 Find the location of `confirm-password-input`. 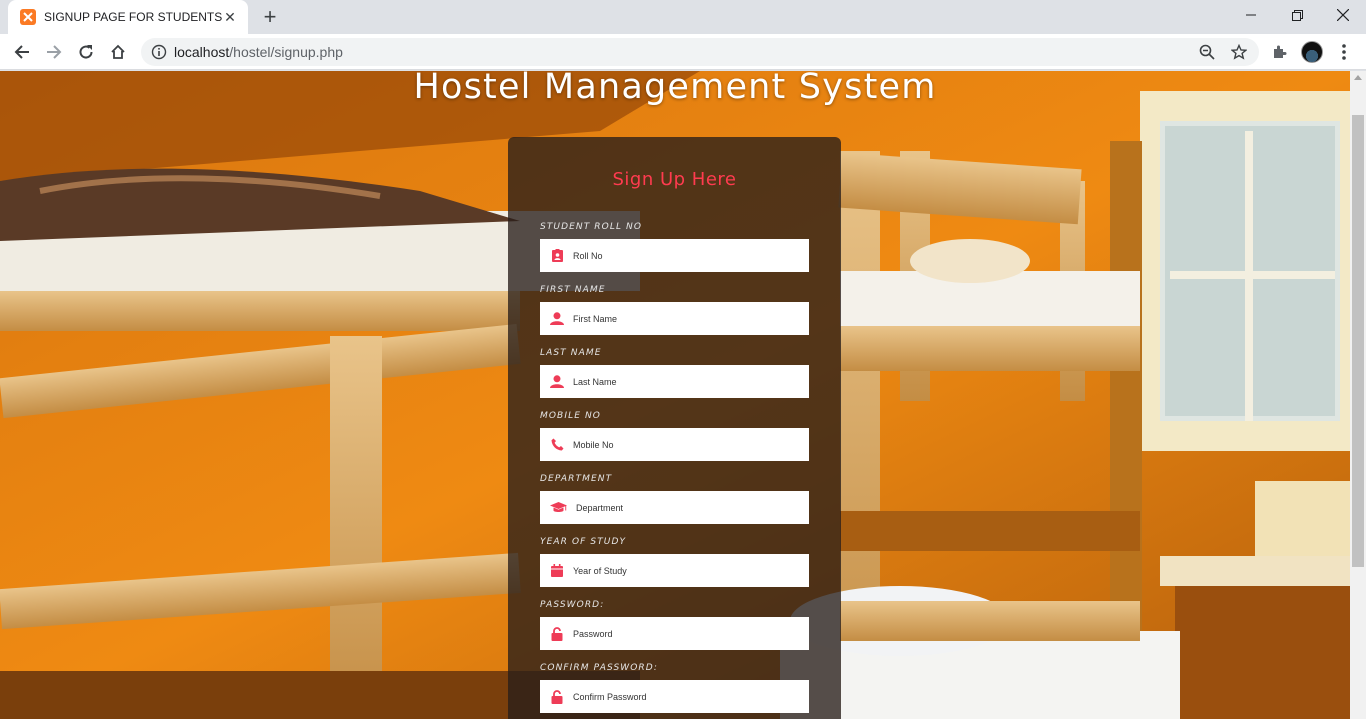

confirm-password-input is located at coordinates (683, 696).